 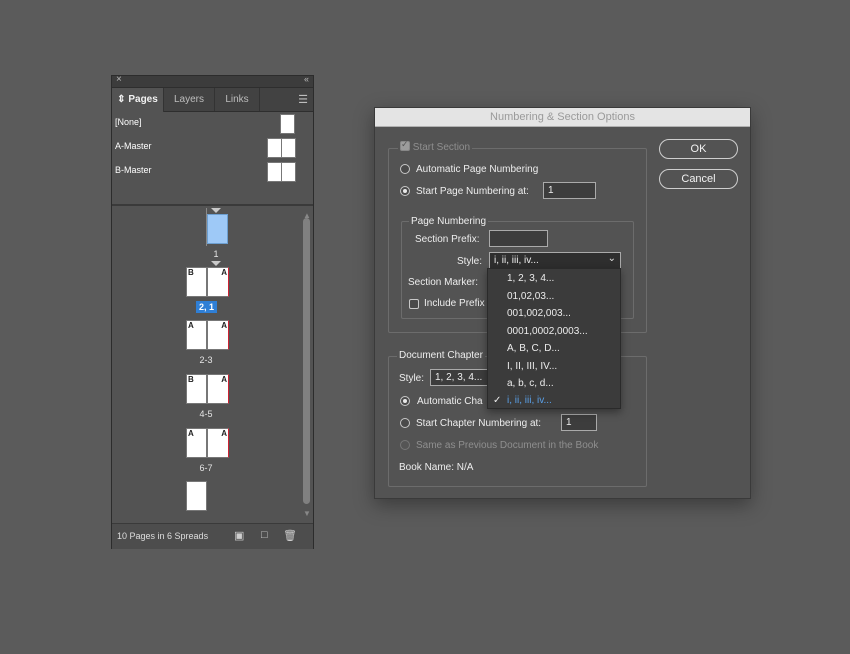 What do you see at coordinates (579, 422) in the screenshot?
I see `start-chapter-input: 1` at bounding box center [579, 422].